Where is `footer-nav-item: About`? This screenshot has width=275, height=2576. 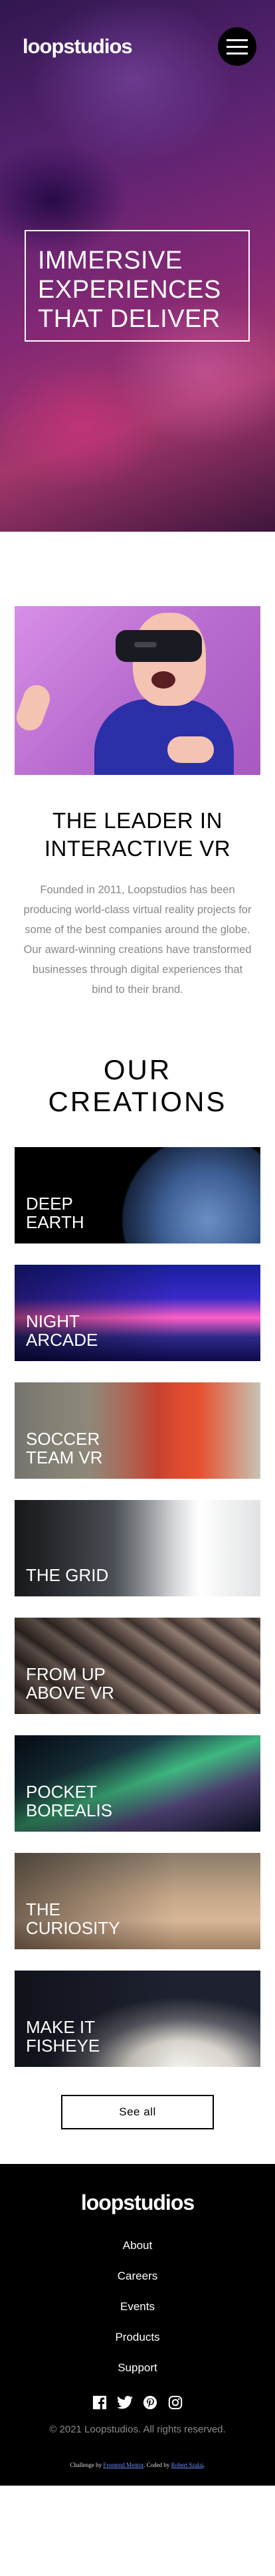
footer-nav-item: About is located at coordinates (137, 2245).